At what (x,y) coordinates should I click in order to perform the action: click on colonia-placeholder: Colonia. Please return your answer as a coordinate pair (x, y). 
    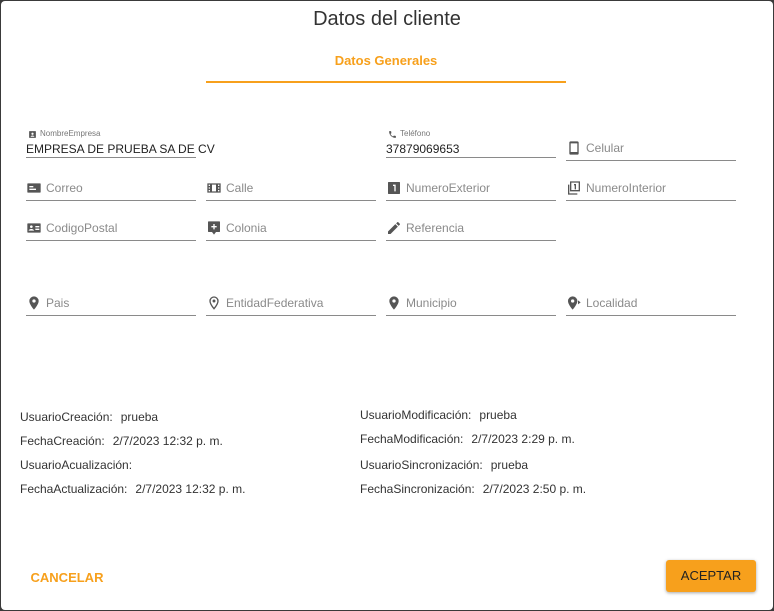
    Looking at the image, I should click on (246, 228).